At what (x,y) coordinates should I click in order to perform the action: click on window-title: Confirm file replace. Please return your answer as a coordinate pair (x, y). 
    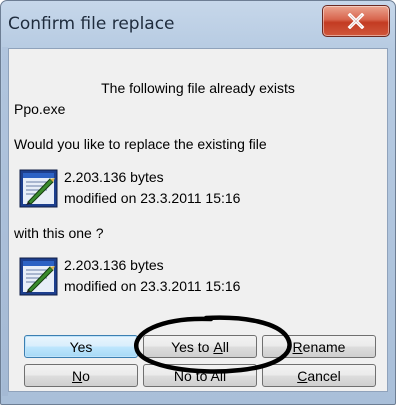
    Looking at the image, I should click on (91, 24).